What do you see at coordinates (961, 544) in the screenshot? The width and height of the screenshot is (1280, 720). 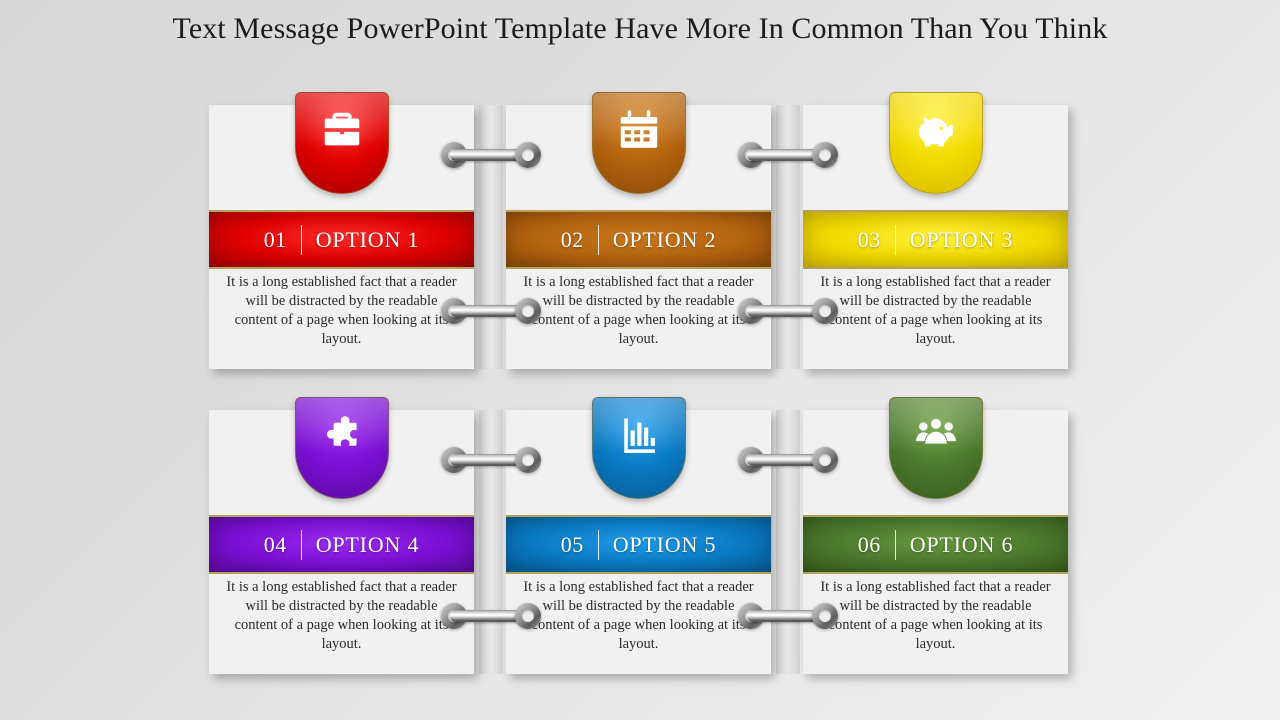 I see `option-label-6: OPTION 6` at bounding box center [961, 544].